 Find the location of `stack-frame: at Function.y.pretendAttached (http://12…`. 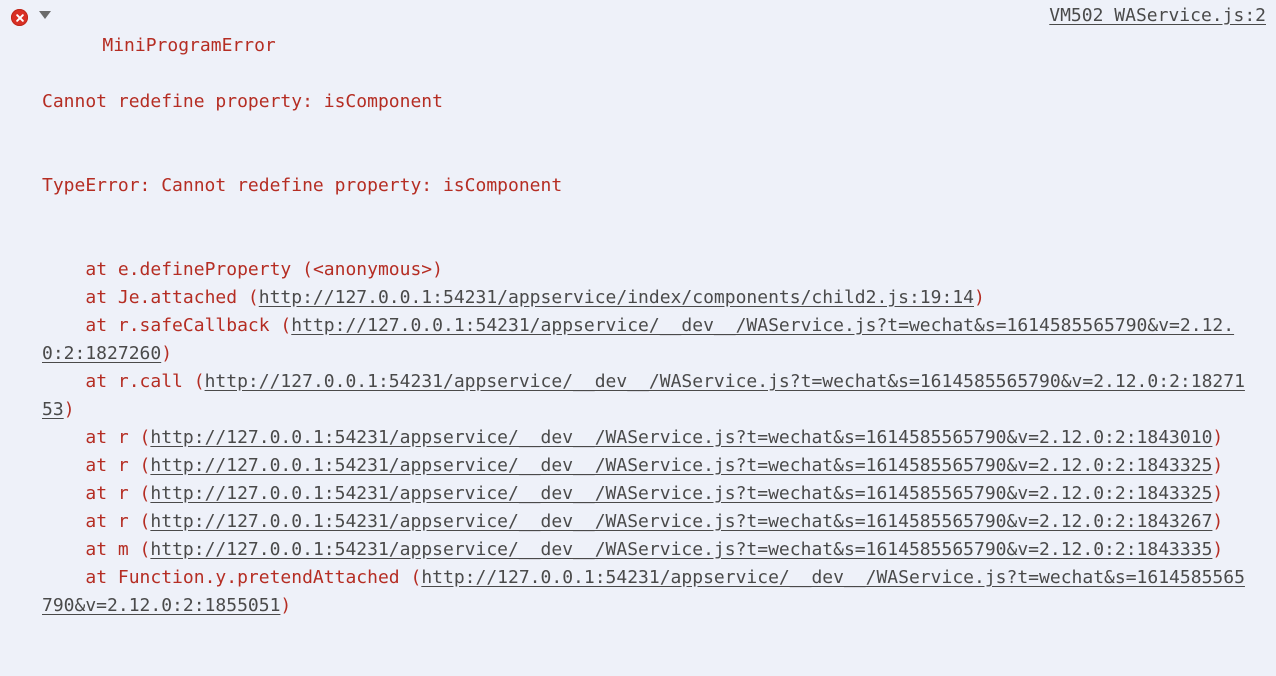

stack-frame: at Function.y.pretendAttached (http://12… is located at coordinates (646, 592).